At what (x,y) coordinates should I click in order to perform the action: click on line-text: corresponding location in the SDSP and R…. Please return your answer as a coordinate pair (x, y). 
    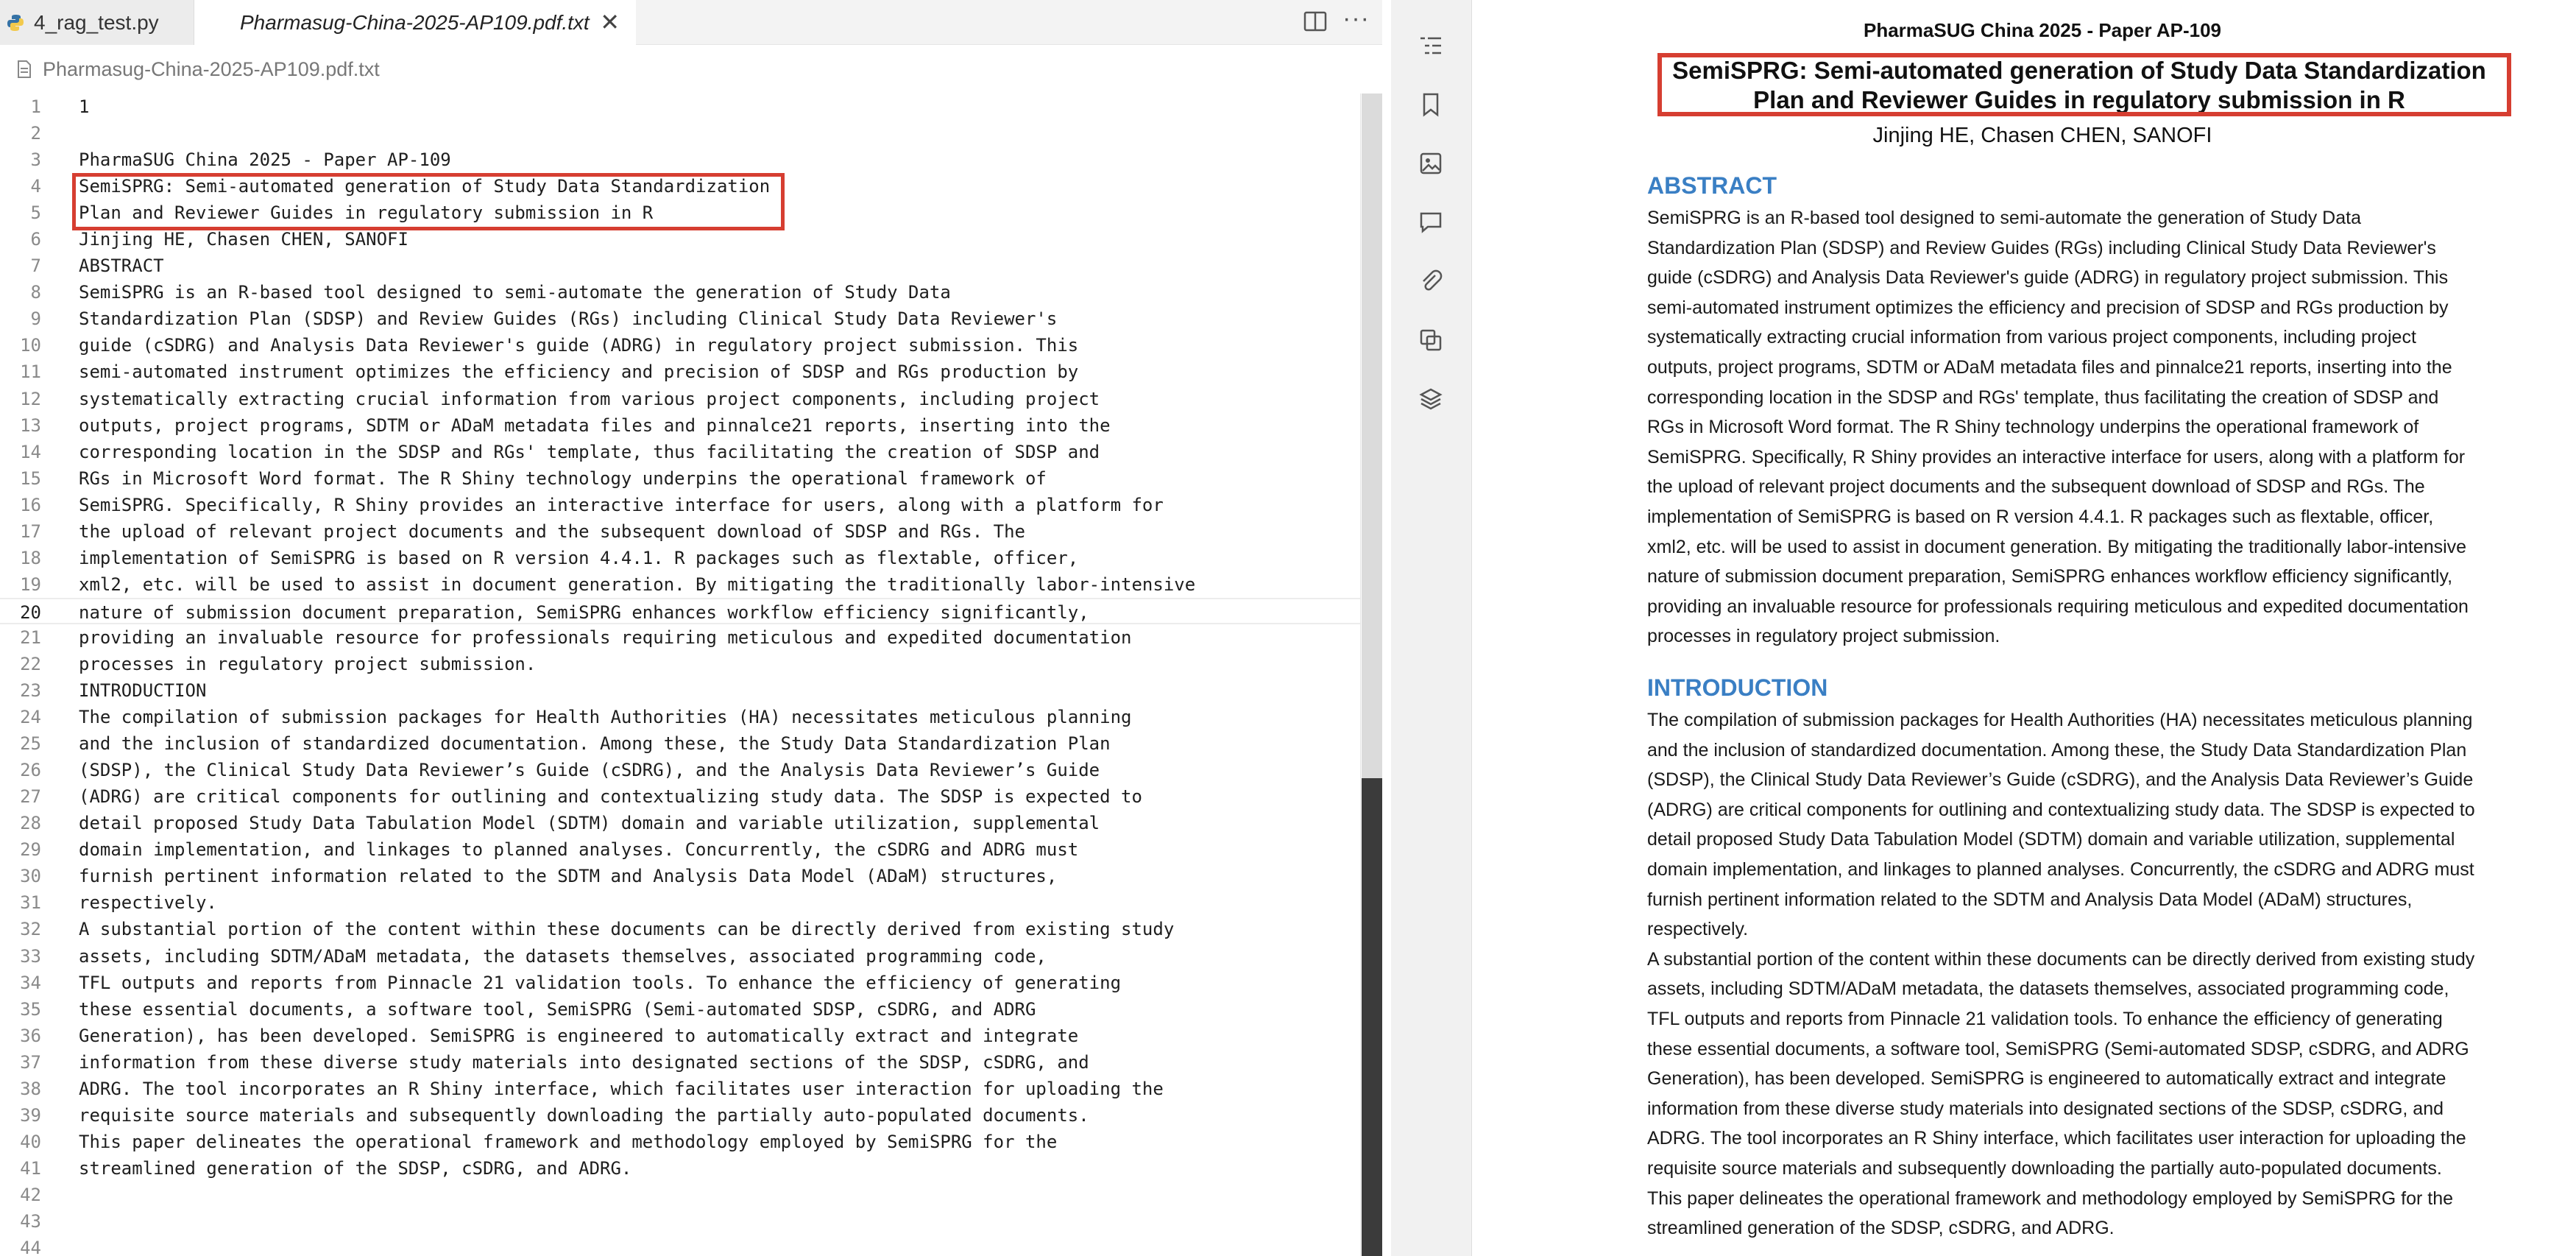
    Looking at the image, I should click on (589, 451).